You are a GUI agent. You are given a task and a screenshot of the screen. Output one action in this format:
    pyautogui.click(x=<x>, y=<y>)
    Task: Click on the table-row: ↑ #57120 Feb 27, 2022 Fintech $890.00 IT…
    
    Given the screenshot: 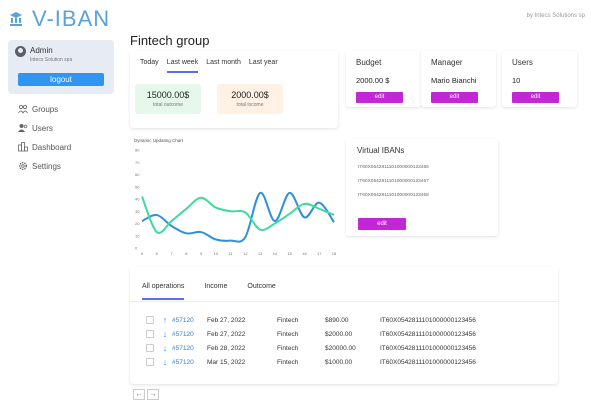 What is the action you would take?
    pyautogui.click(x=333, y=320)
    